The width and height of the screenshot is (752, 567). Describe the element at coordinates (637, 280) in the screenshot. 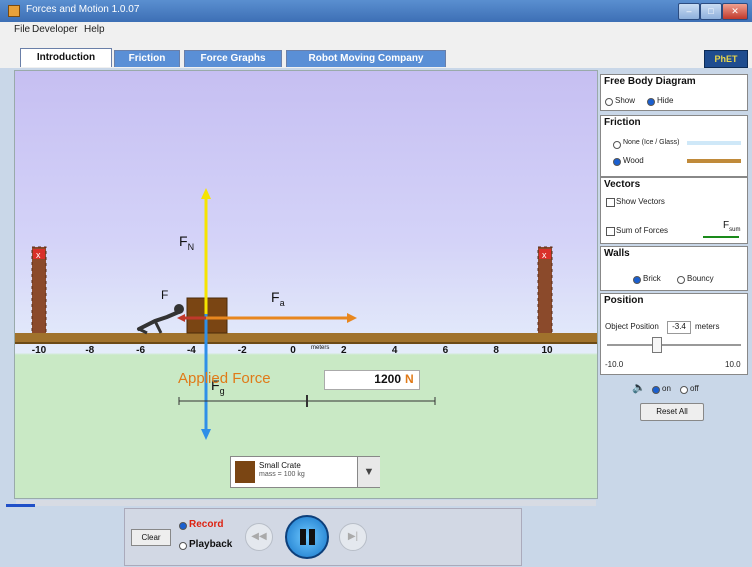

I see `walls-brick-radio` at that location.